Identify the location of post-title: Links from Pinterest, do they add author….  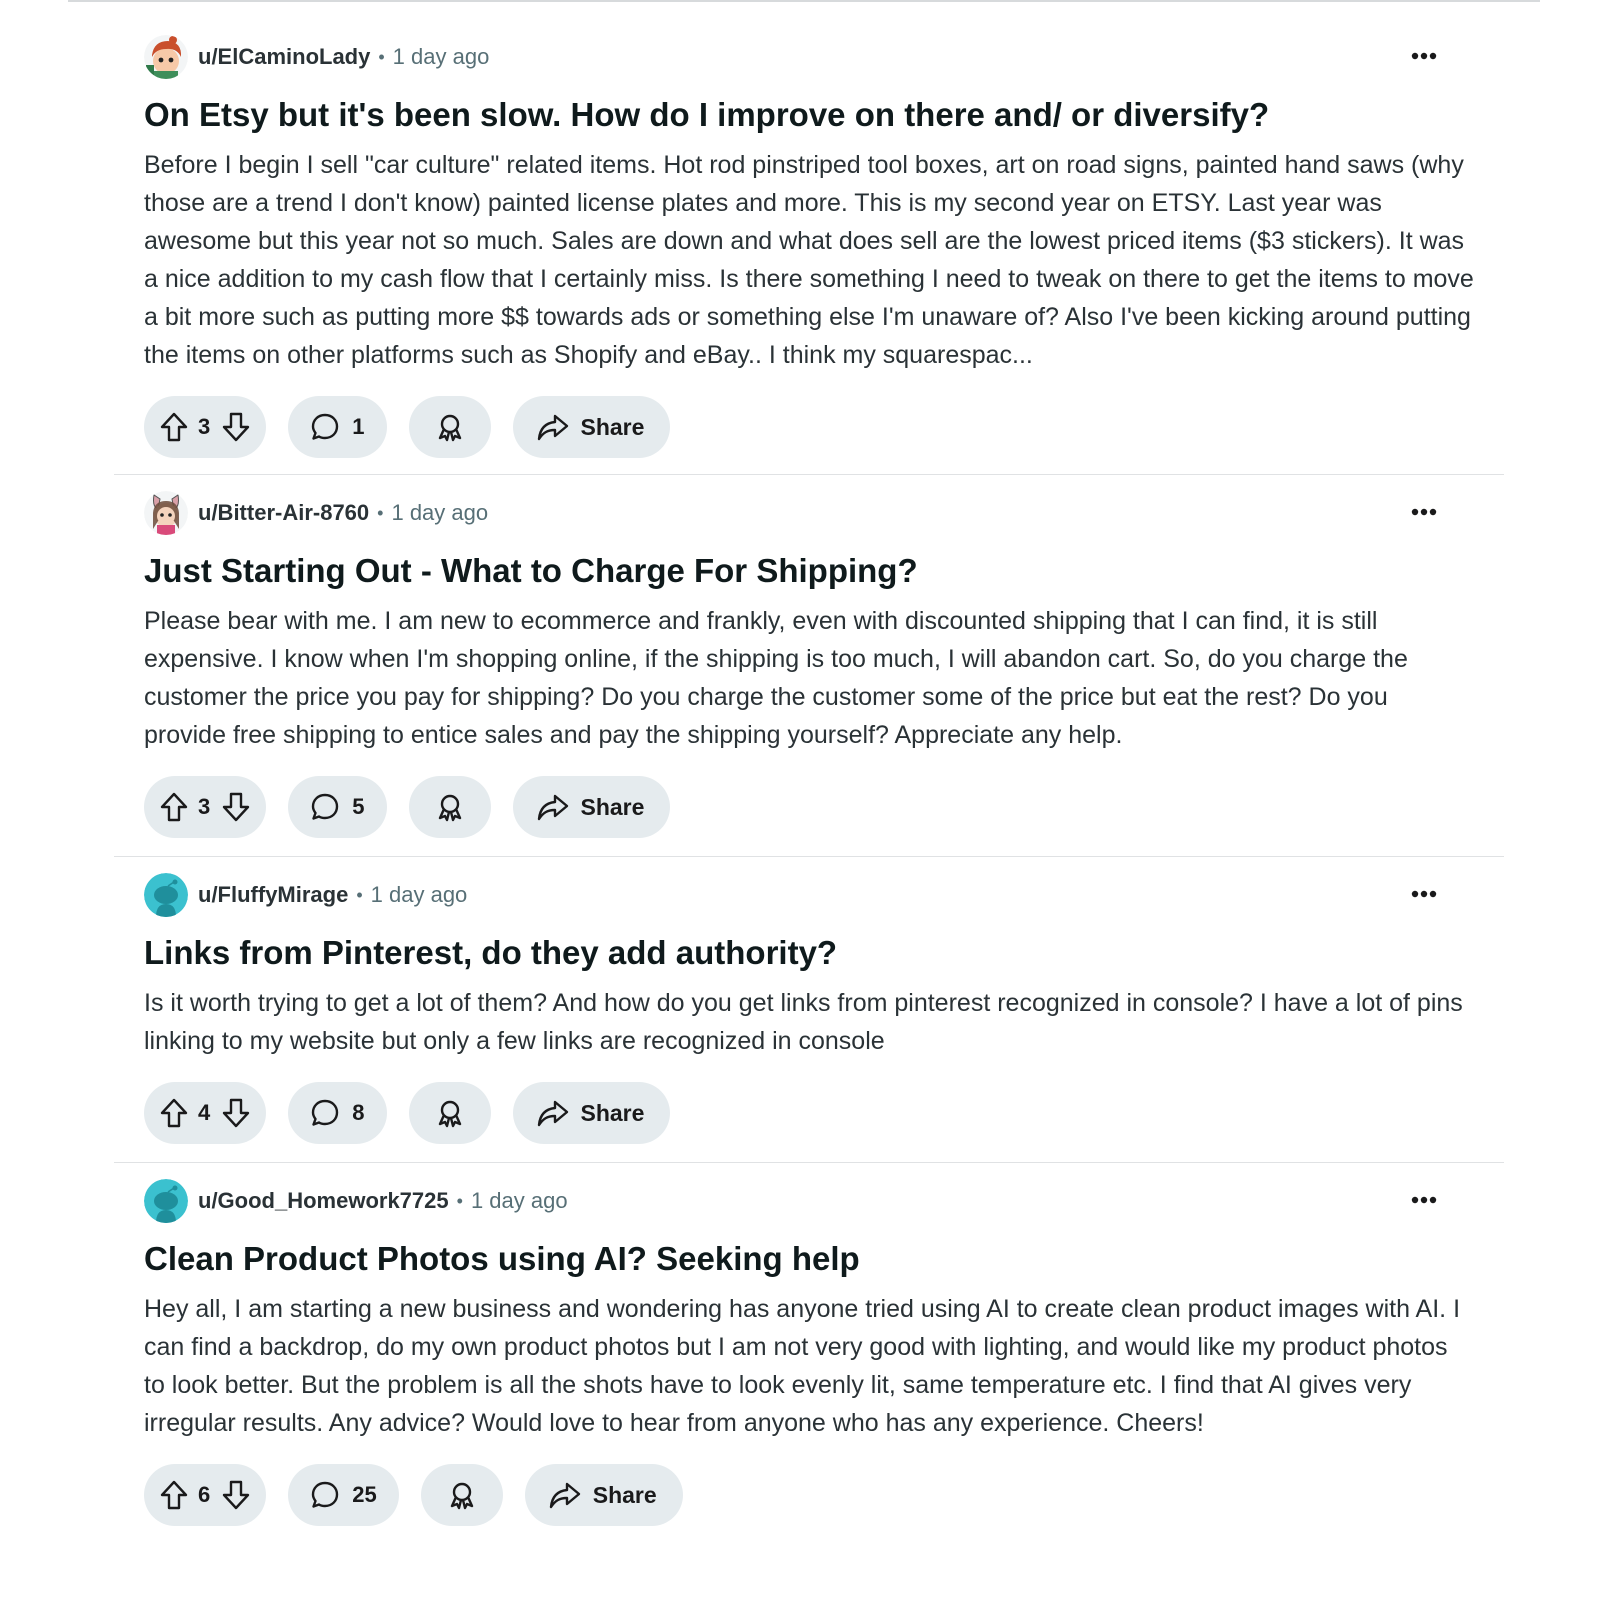
(809, 953).